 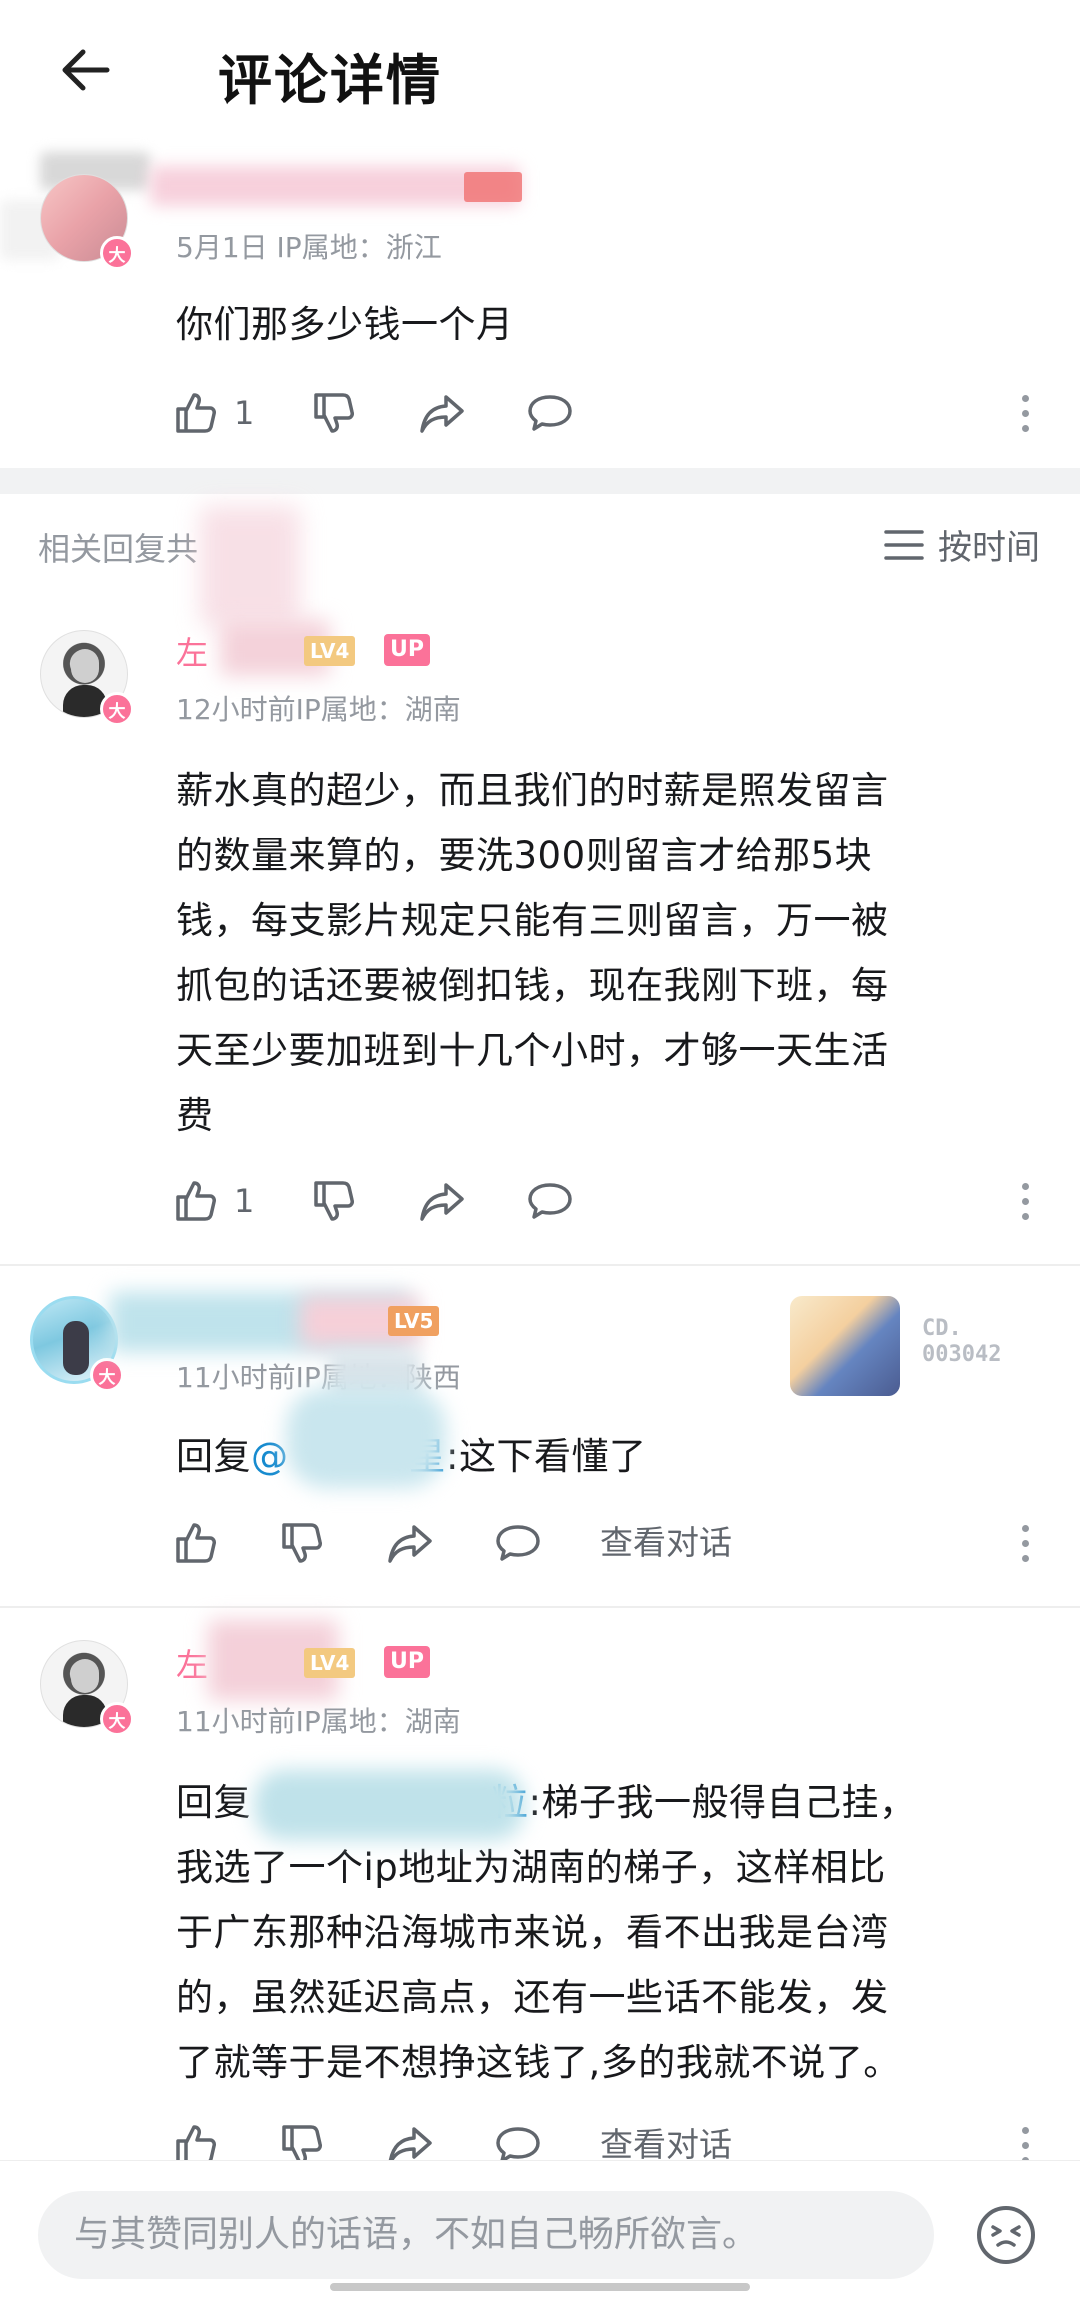 What do you see at coordinates (989, 548) in the screenshot?
I see `sort-label: 按时间` at bounding box center [989, 548].